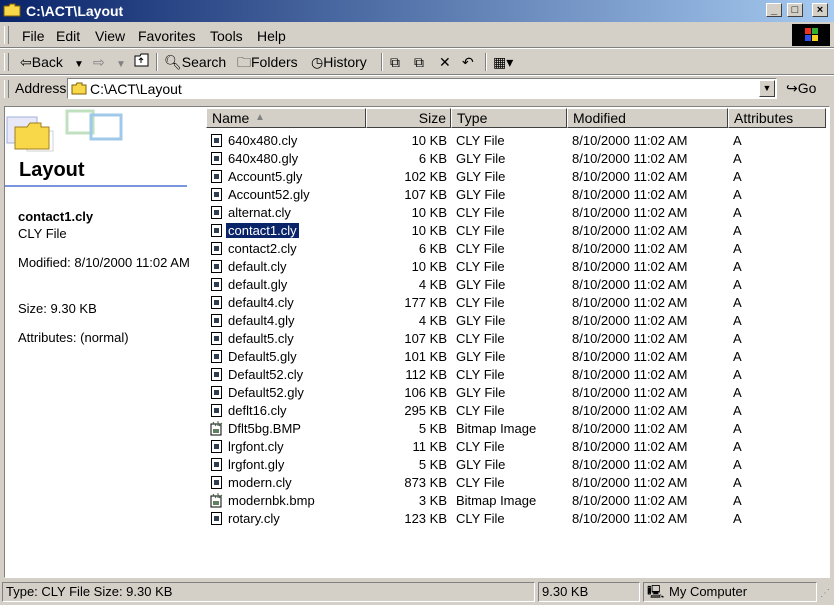 The height and width of the screenshot is (605, 834). I want to click on file-name: default5.cly, so click(261, 338).